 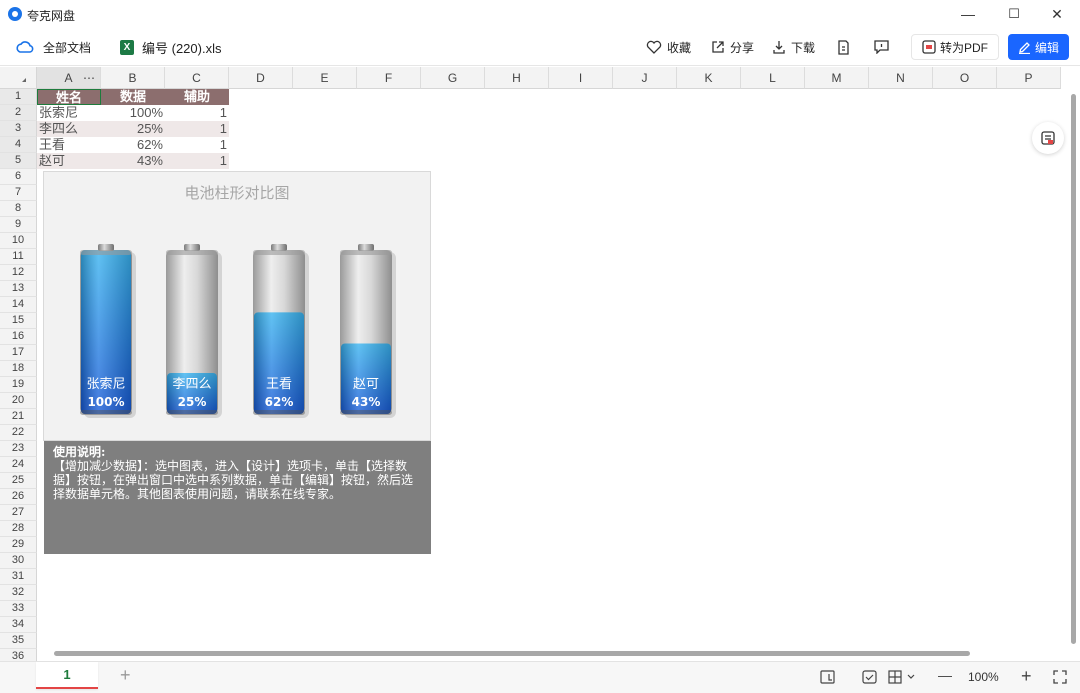 What do you see at coordinates (18, 337) in the screenshot?
I see `row-header-16: 16` at bounding box center [18, 337].